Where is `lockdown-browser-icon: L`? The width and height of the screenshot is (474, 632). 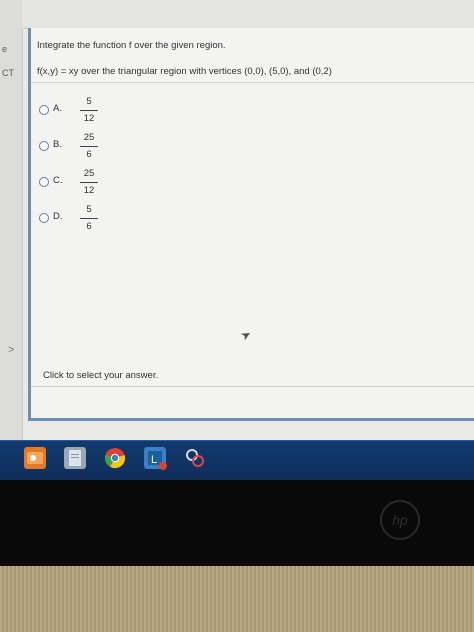 lockdown-browser-icon: L is located at coordinates (155, 458).